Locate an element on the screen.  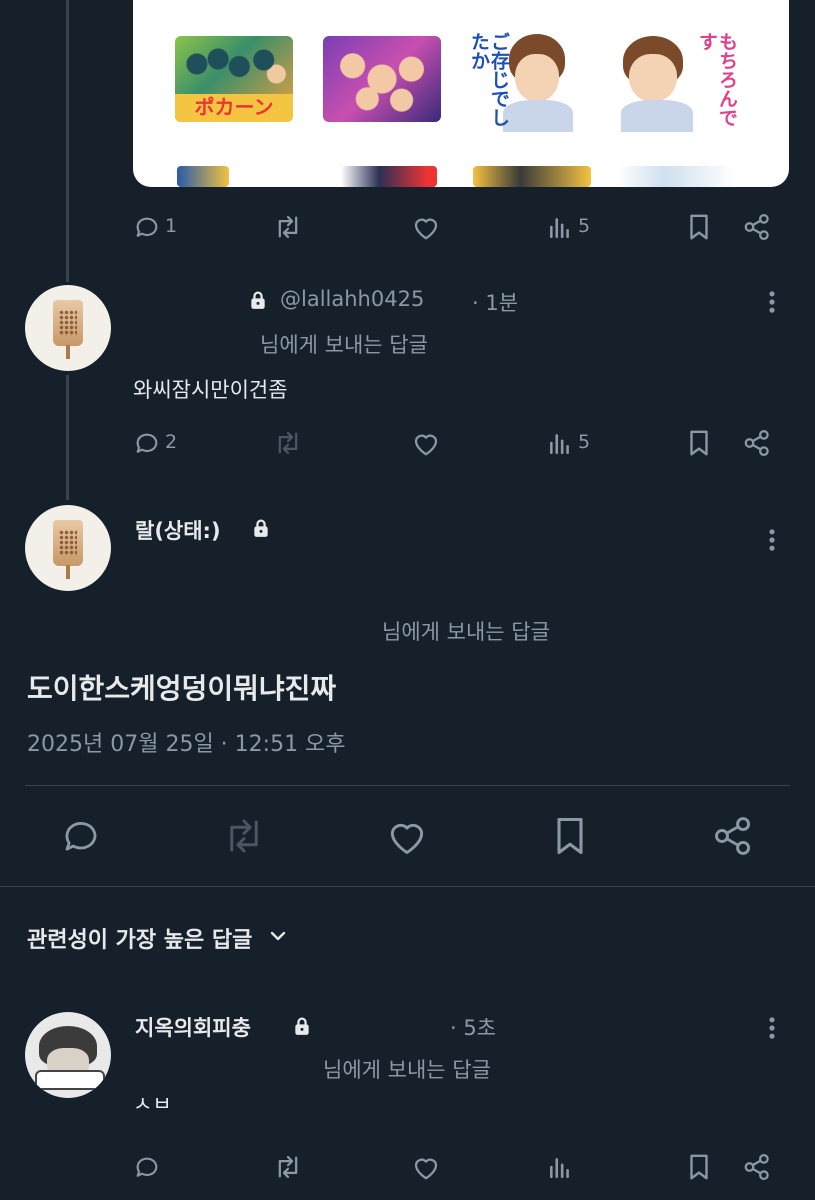
sticker-caption: もちろんです is located at coordinates (716, 79).